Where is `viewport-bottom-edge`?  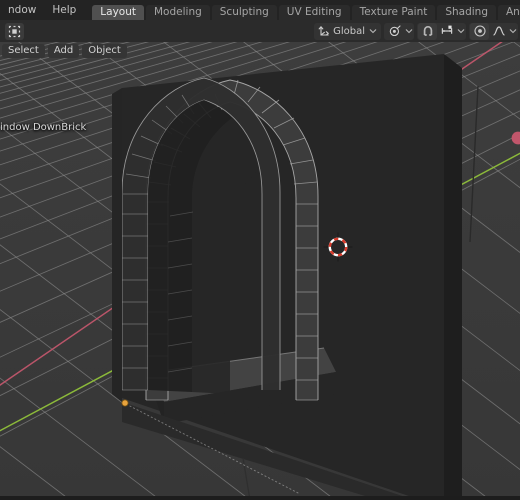 viewport-bottom-edge is located at coordinates (260, 498).